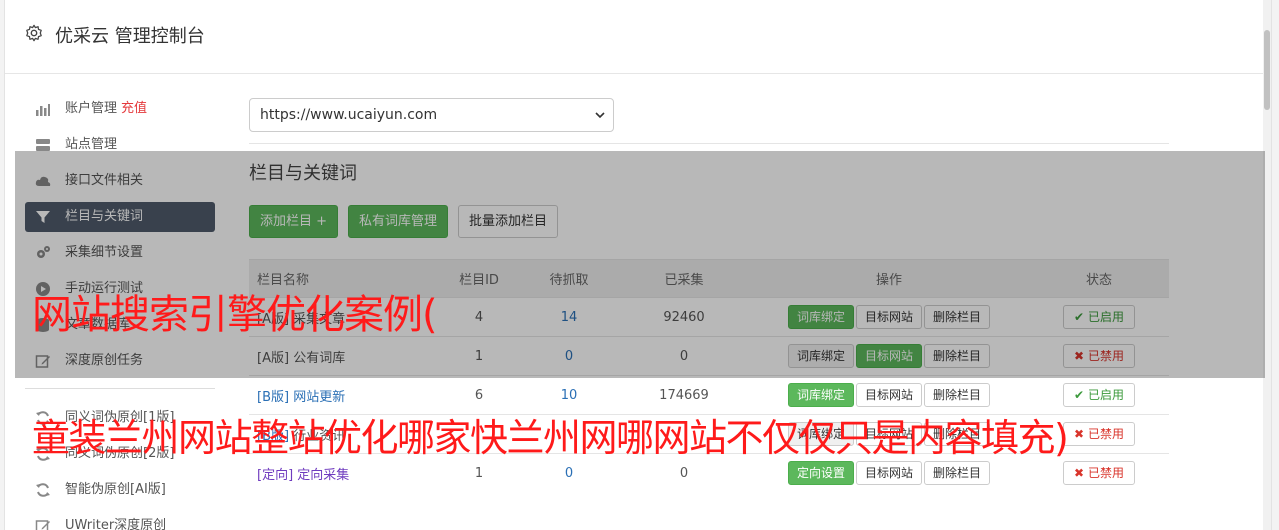  Describe the element at coordinates (104, 180) in the screenshot. I see `sidebar-item-label: 接口文件相关` at that location.